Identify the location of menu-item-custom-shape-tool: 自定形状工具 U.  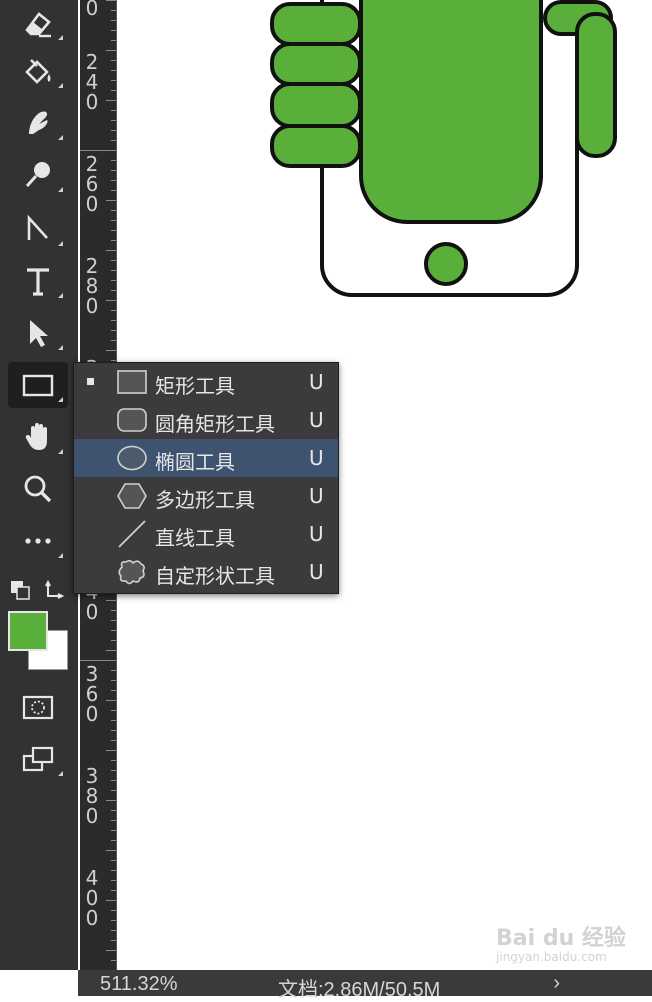
(206, 572).